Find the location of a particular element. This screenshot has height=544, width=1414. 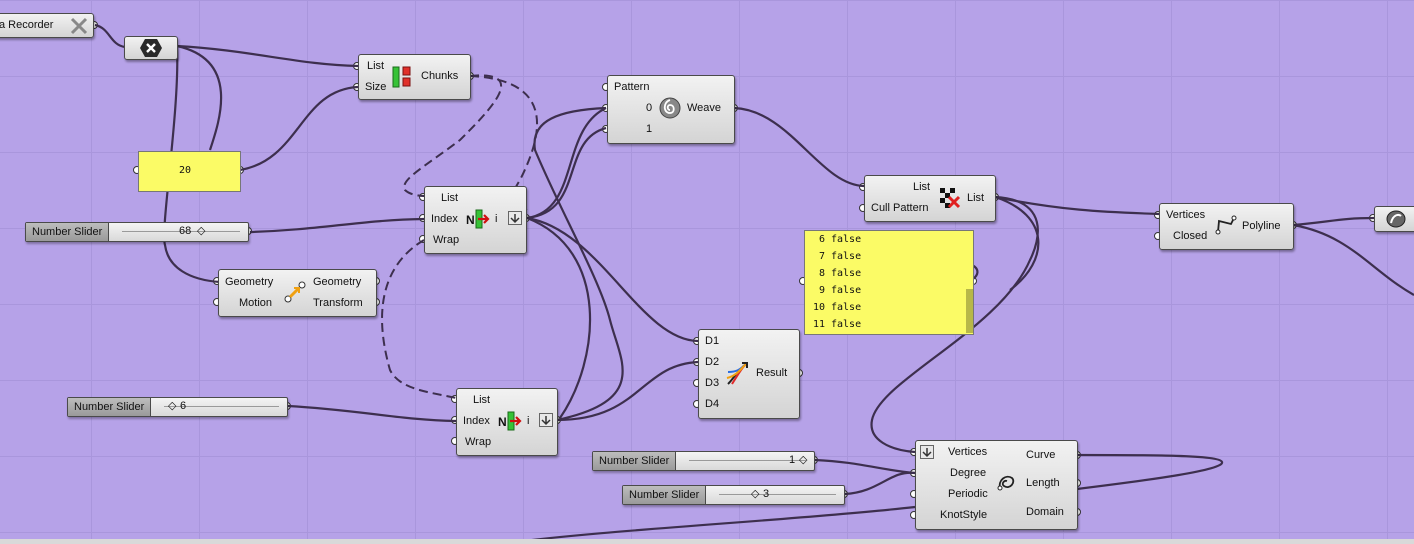

slider-3-value: 3 is located at coordinates (766, 494).